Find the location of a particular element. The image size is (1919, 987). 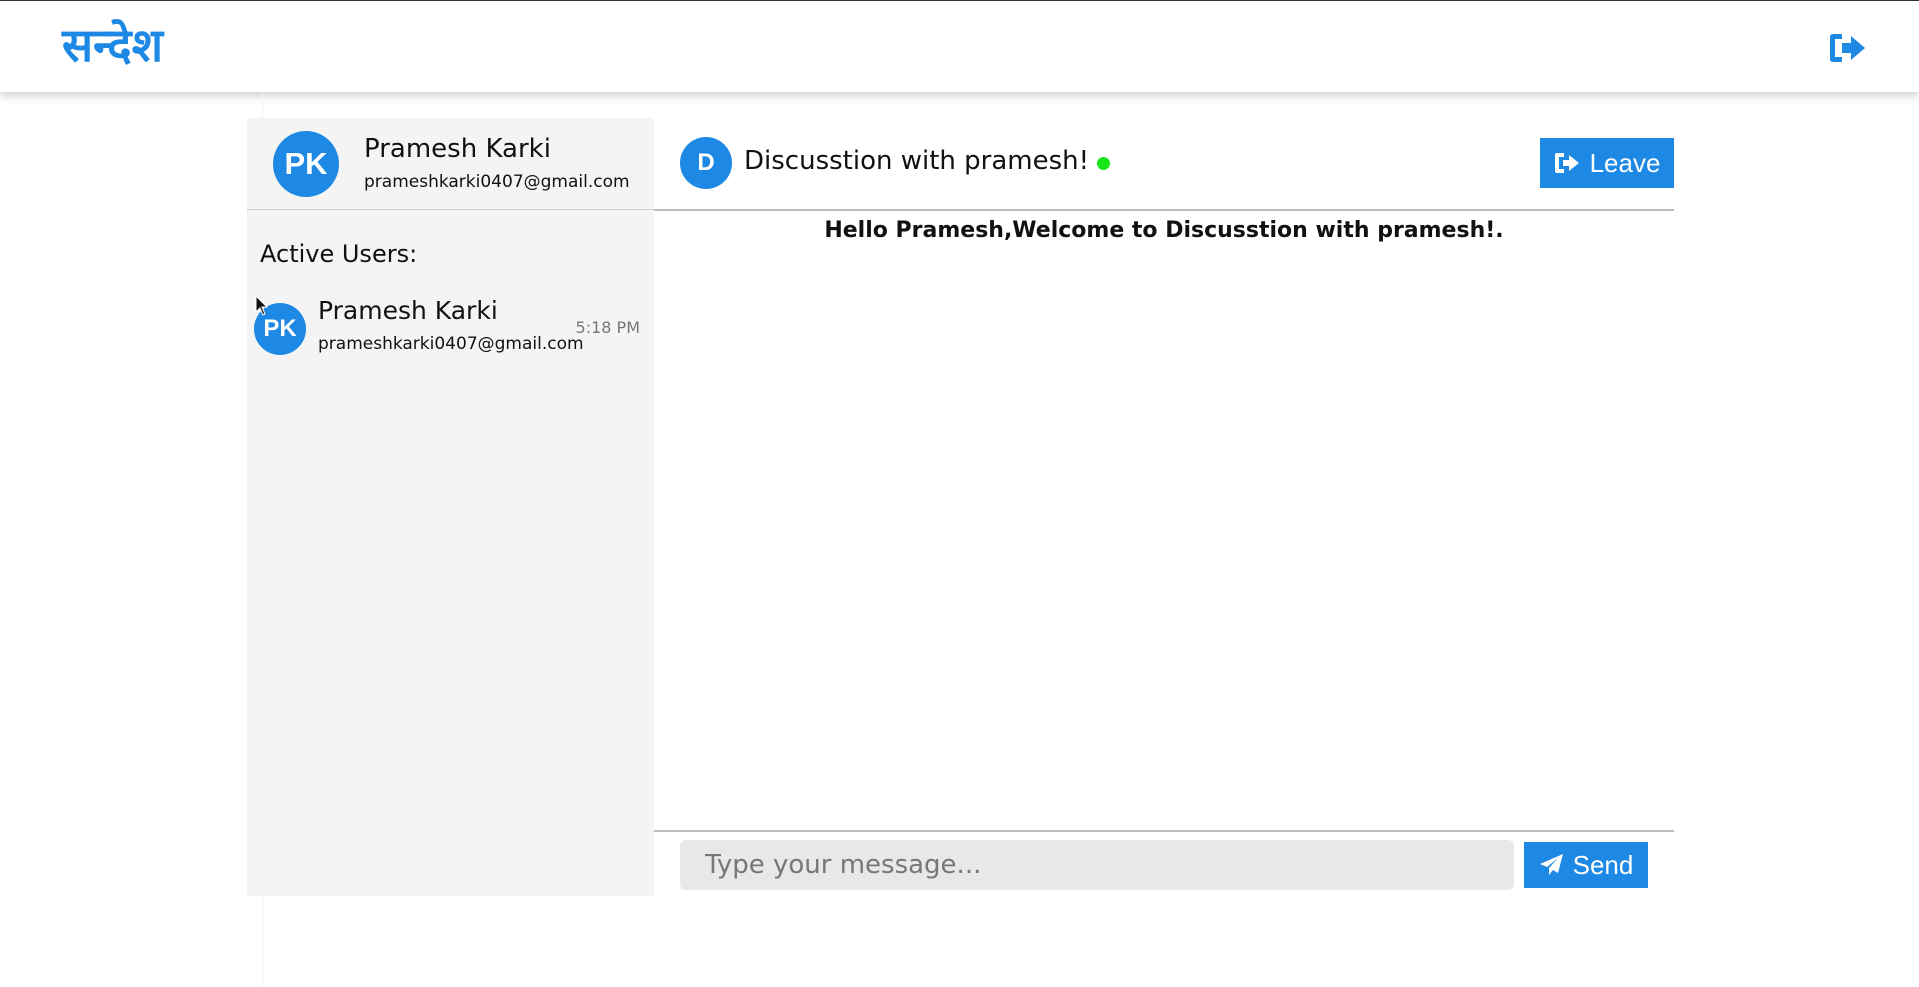

send-button: Send is located at coordinates (1586, 865).